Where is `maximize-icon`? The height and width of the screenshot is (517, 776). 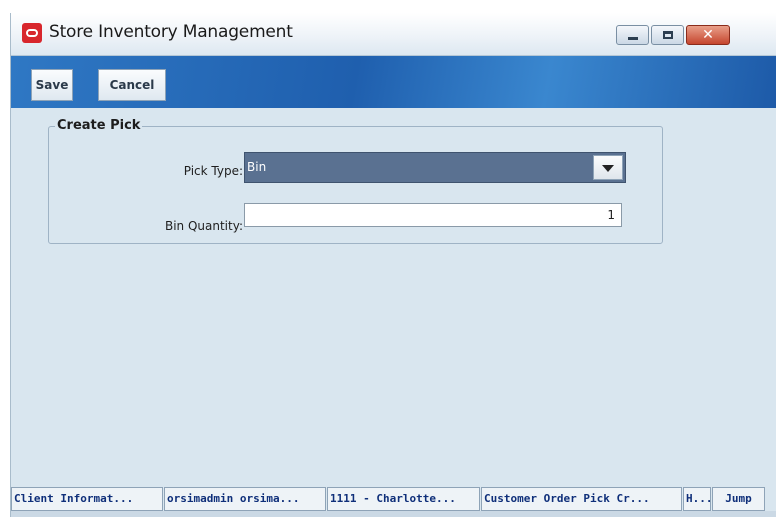 maximize-icon is located at coordinates (668, 35).